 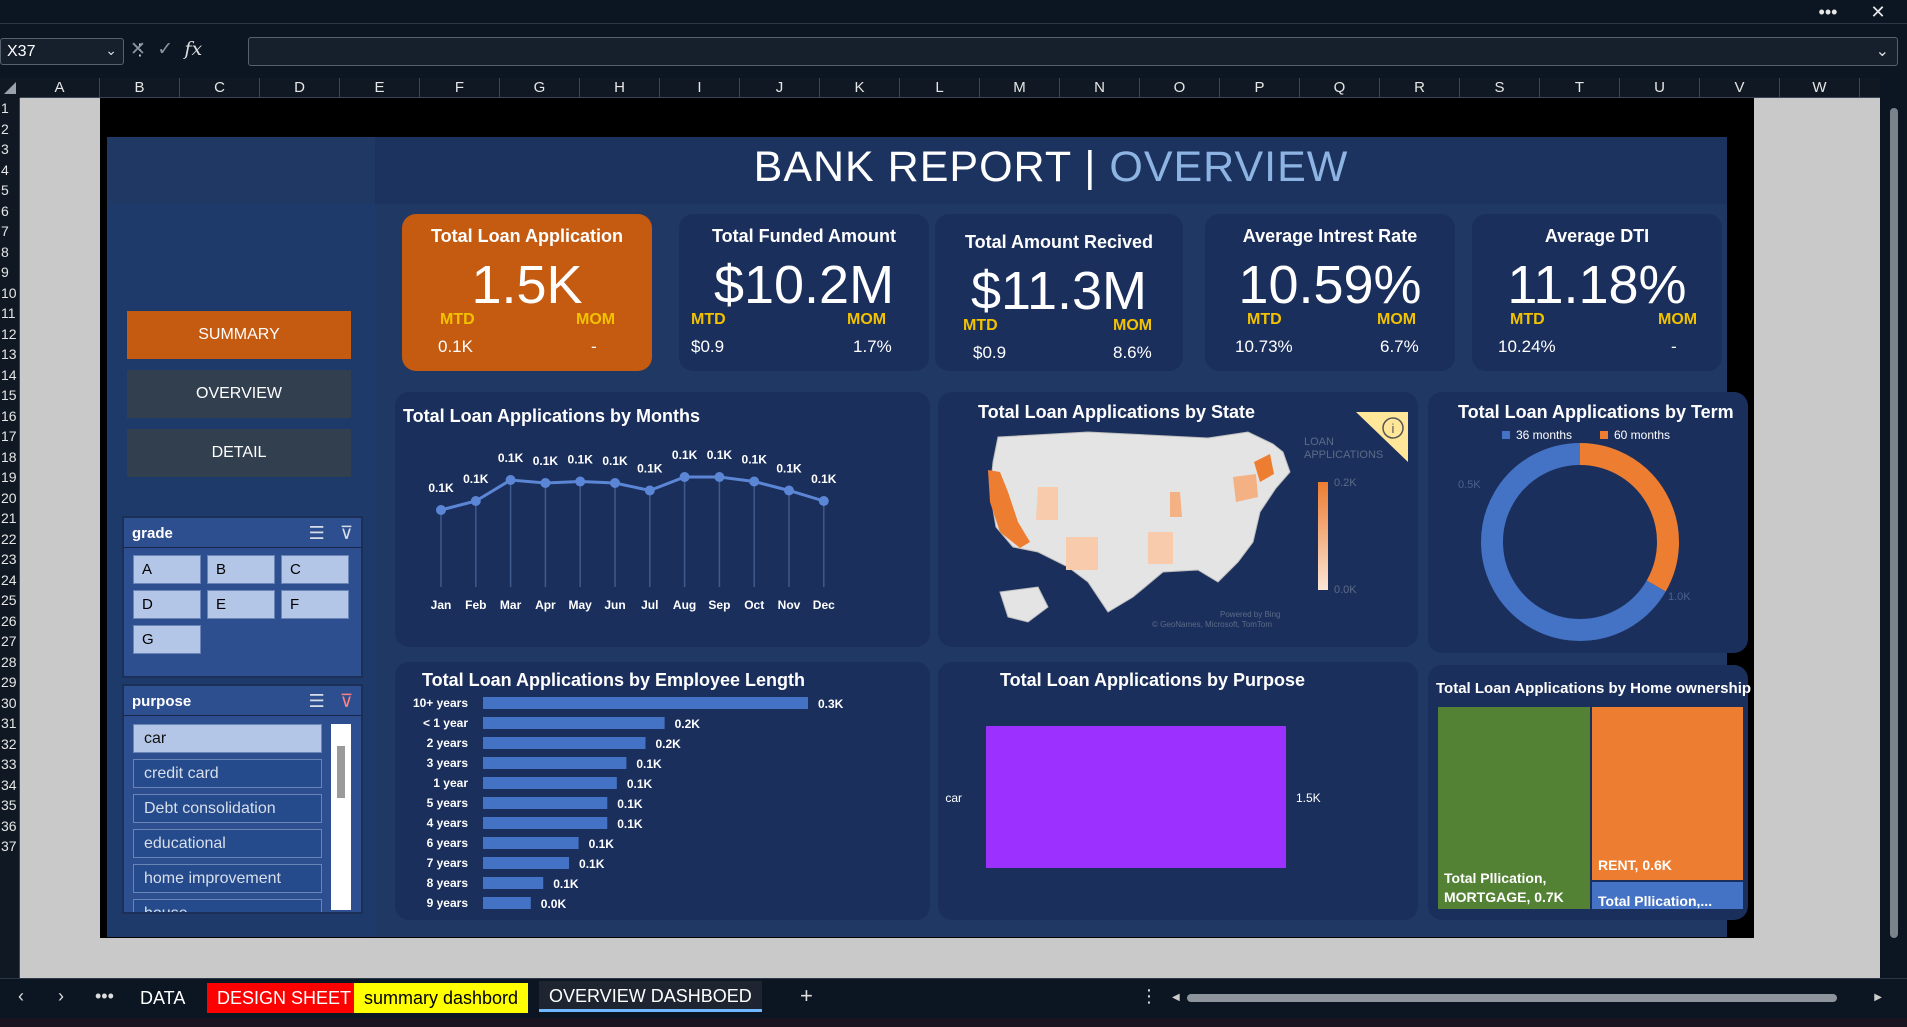 What do you see at coordinates (10, 272) in the screenshot?
I see `row-header: 9` at bounding box center [10, 272].